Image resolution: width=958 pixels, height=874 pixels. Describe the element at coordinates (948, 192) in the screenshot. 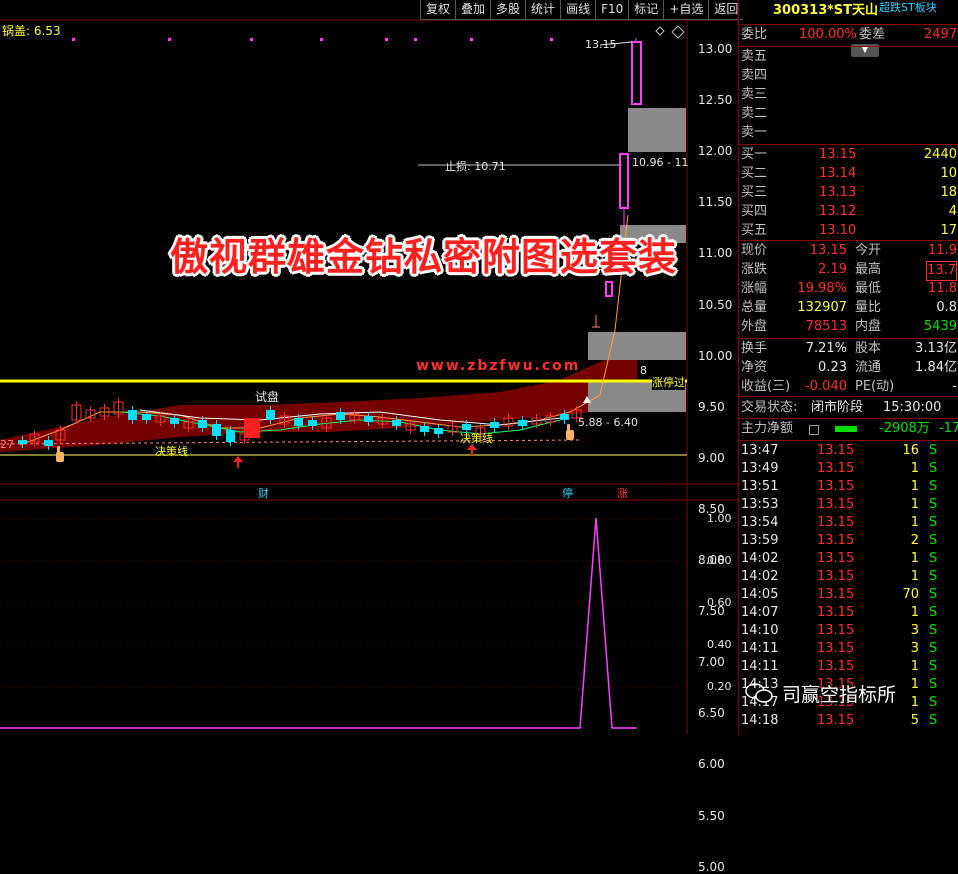

I see `bid-volume: 18` at that location.